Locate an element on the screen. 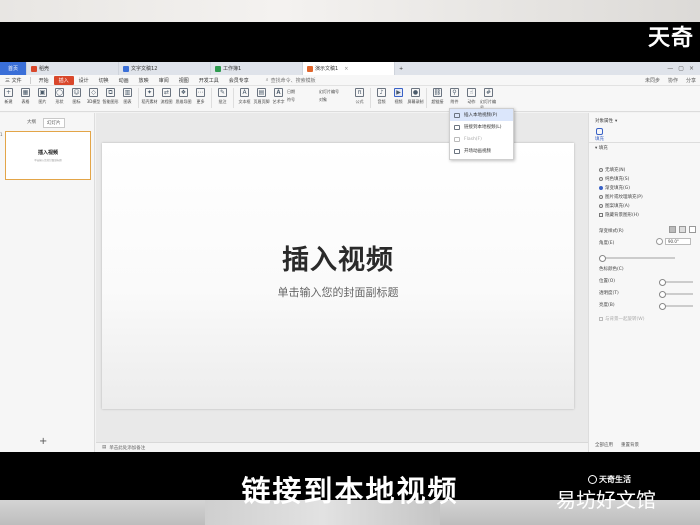 Image resolution: width=700 pixels, height=525 pixels. thumbnail-subtitle: 单击输入您的封面副标题 is located at coordinates (48, 160).